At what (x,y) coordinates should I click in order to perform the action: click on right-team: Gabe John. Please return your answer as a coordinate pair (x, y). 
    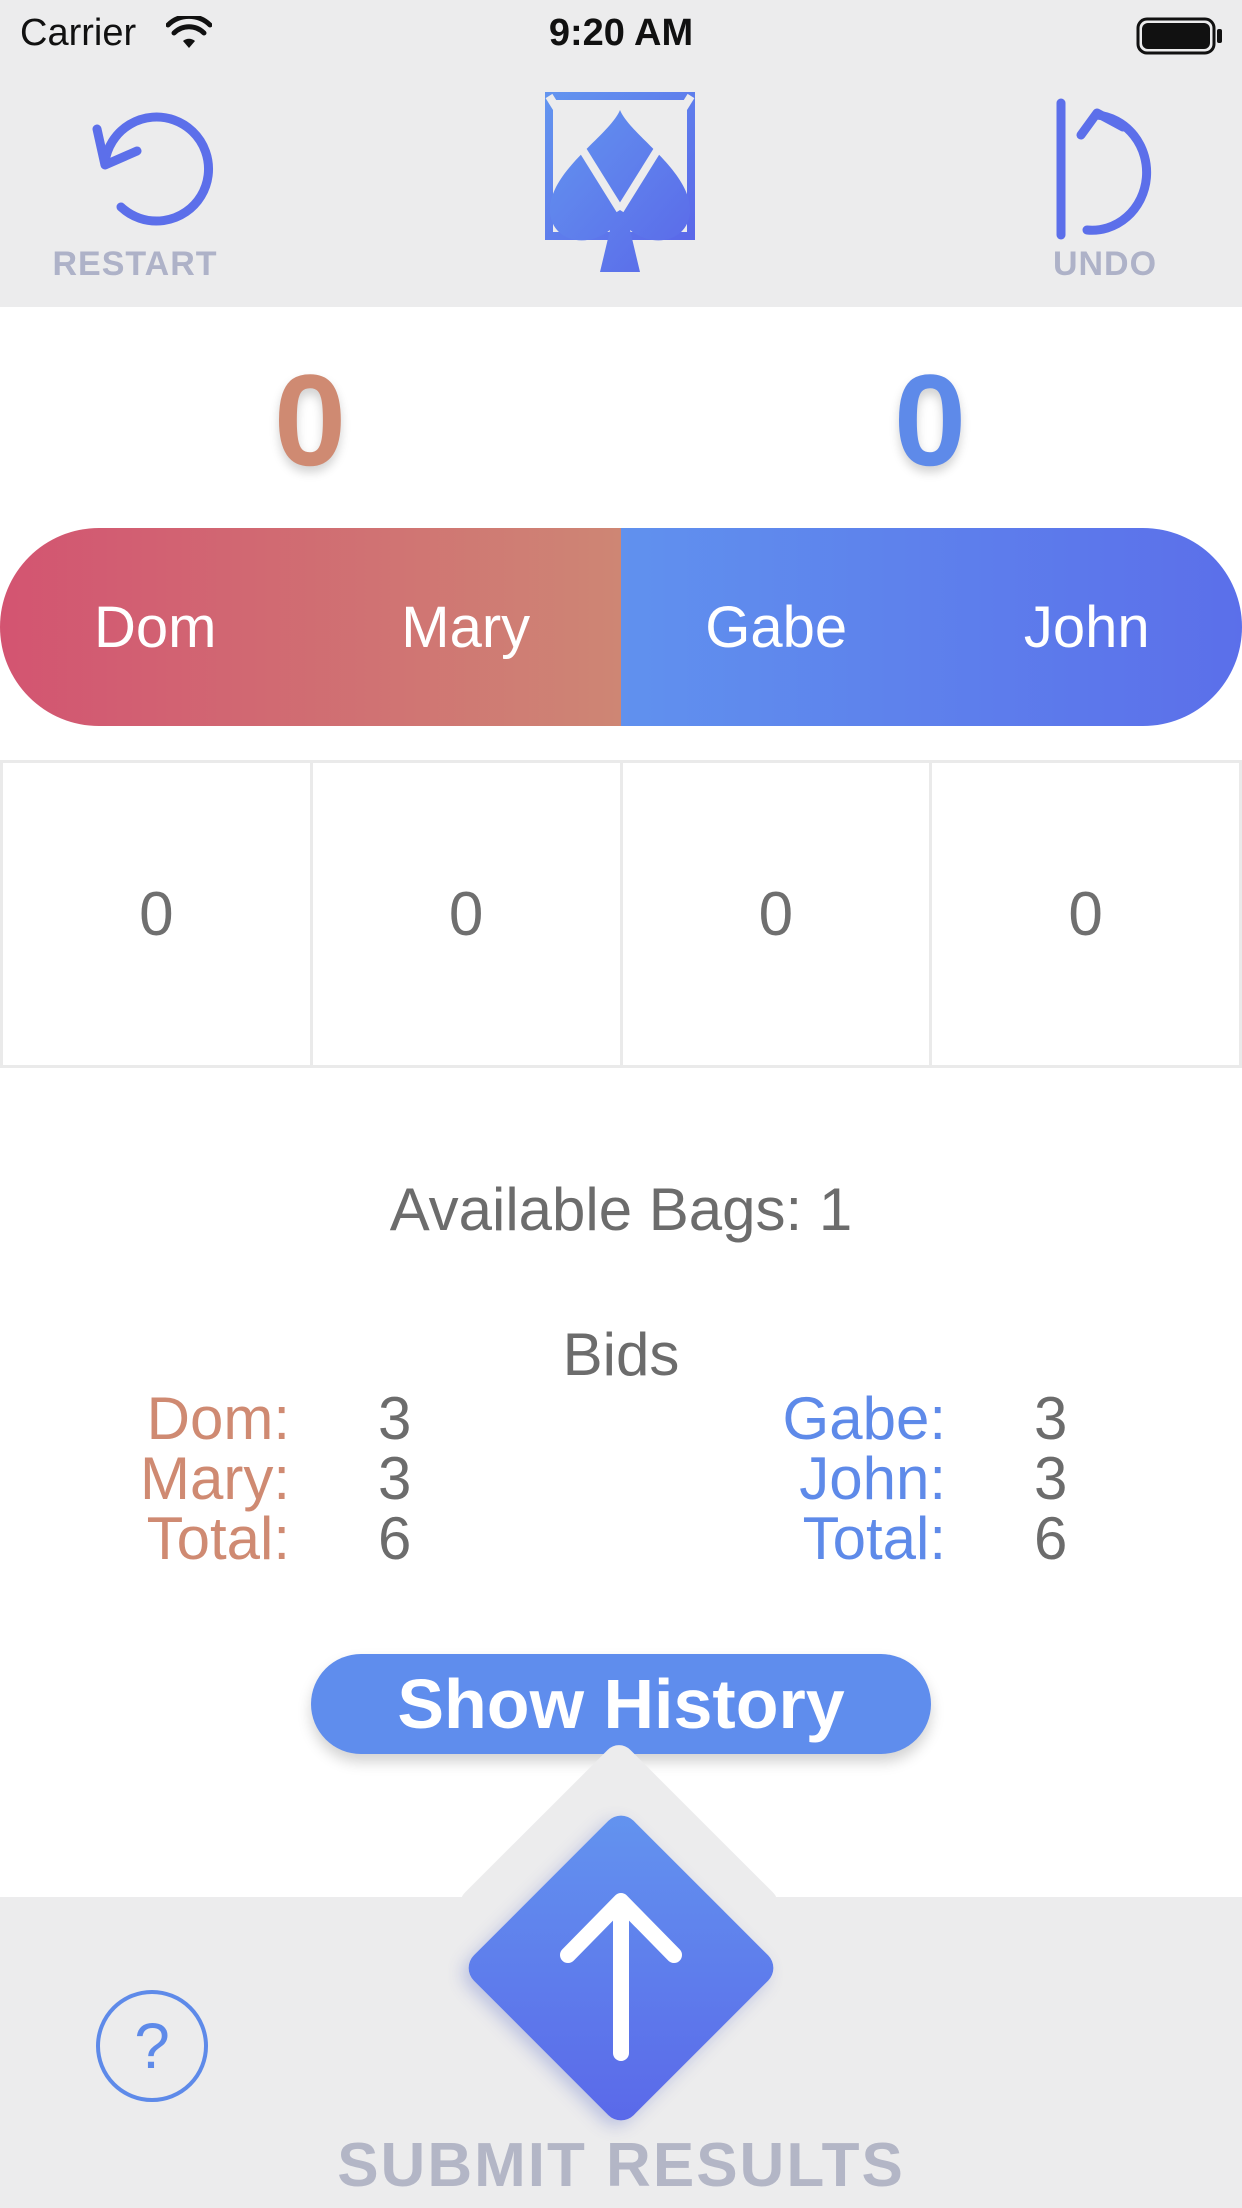
    Looking at the image, I should click on (931, 627).